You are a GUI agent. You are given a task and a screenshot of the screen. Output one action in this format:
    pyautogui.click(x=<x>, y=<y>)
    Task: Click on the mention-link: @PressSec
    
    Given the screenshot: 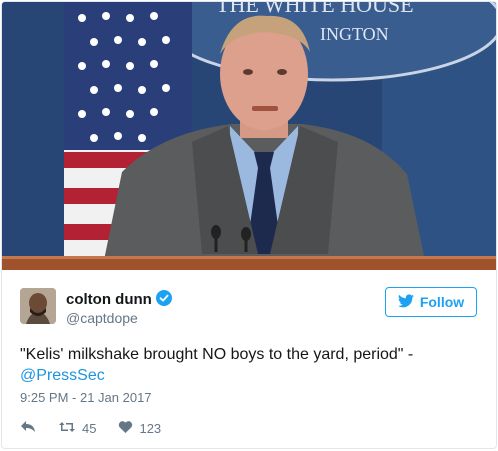 What is the action you would take?
    pyautogui.click(x=62, y=375)
    